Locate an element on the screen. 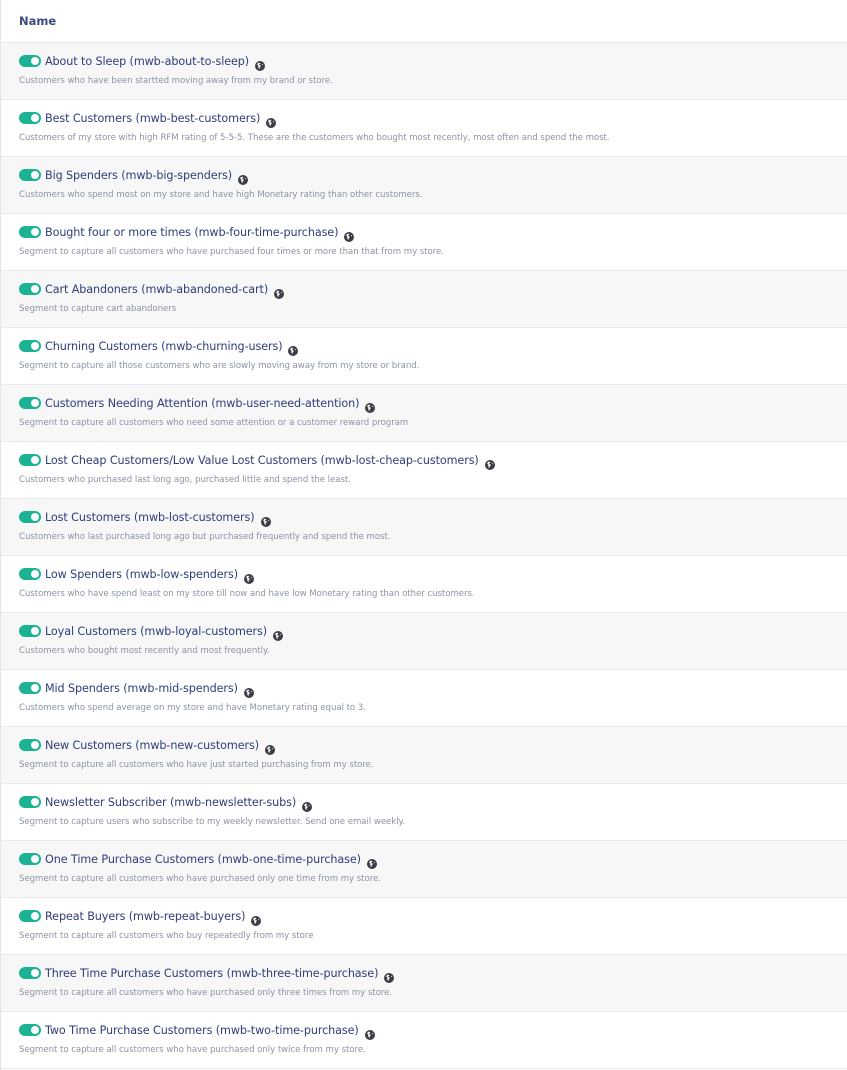  segment-title-line: About to Sleep (mwb-about-to-sleep) is located at coordinates (433, 62).